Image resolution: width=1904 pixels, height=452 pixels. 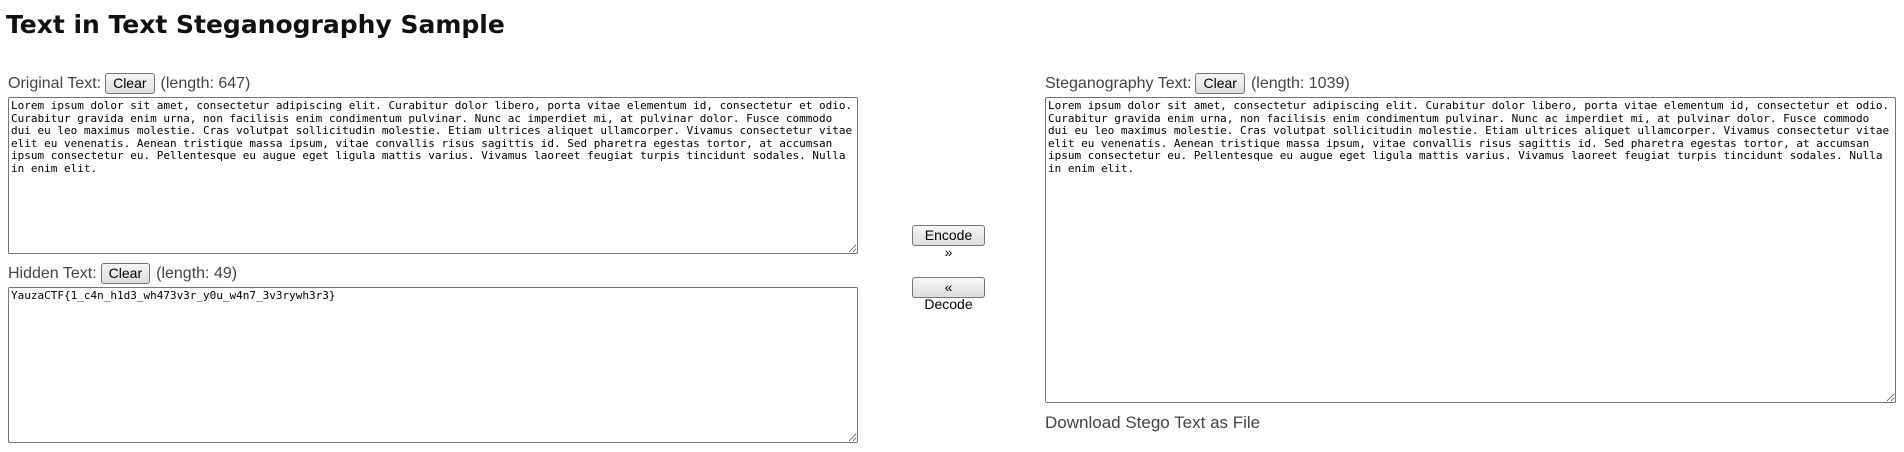 I want to click on original-clear-button: Clear, so click(x=130, y=83).